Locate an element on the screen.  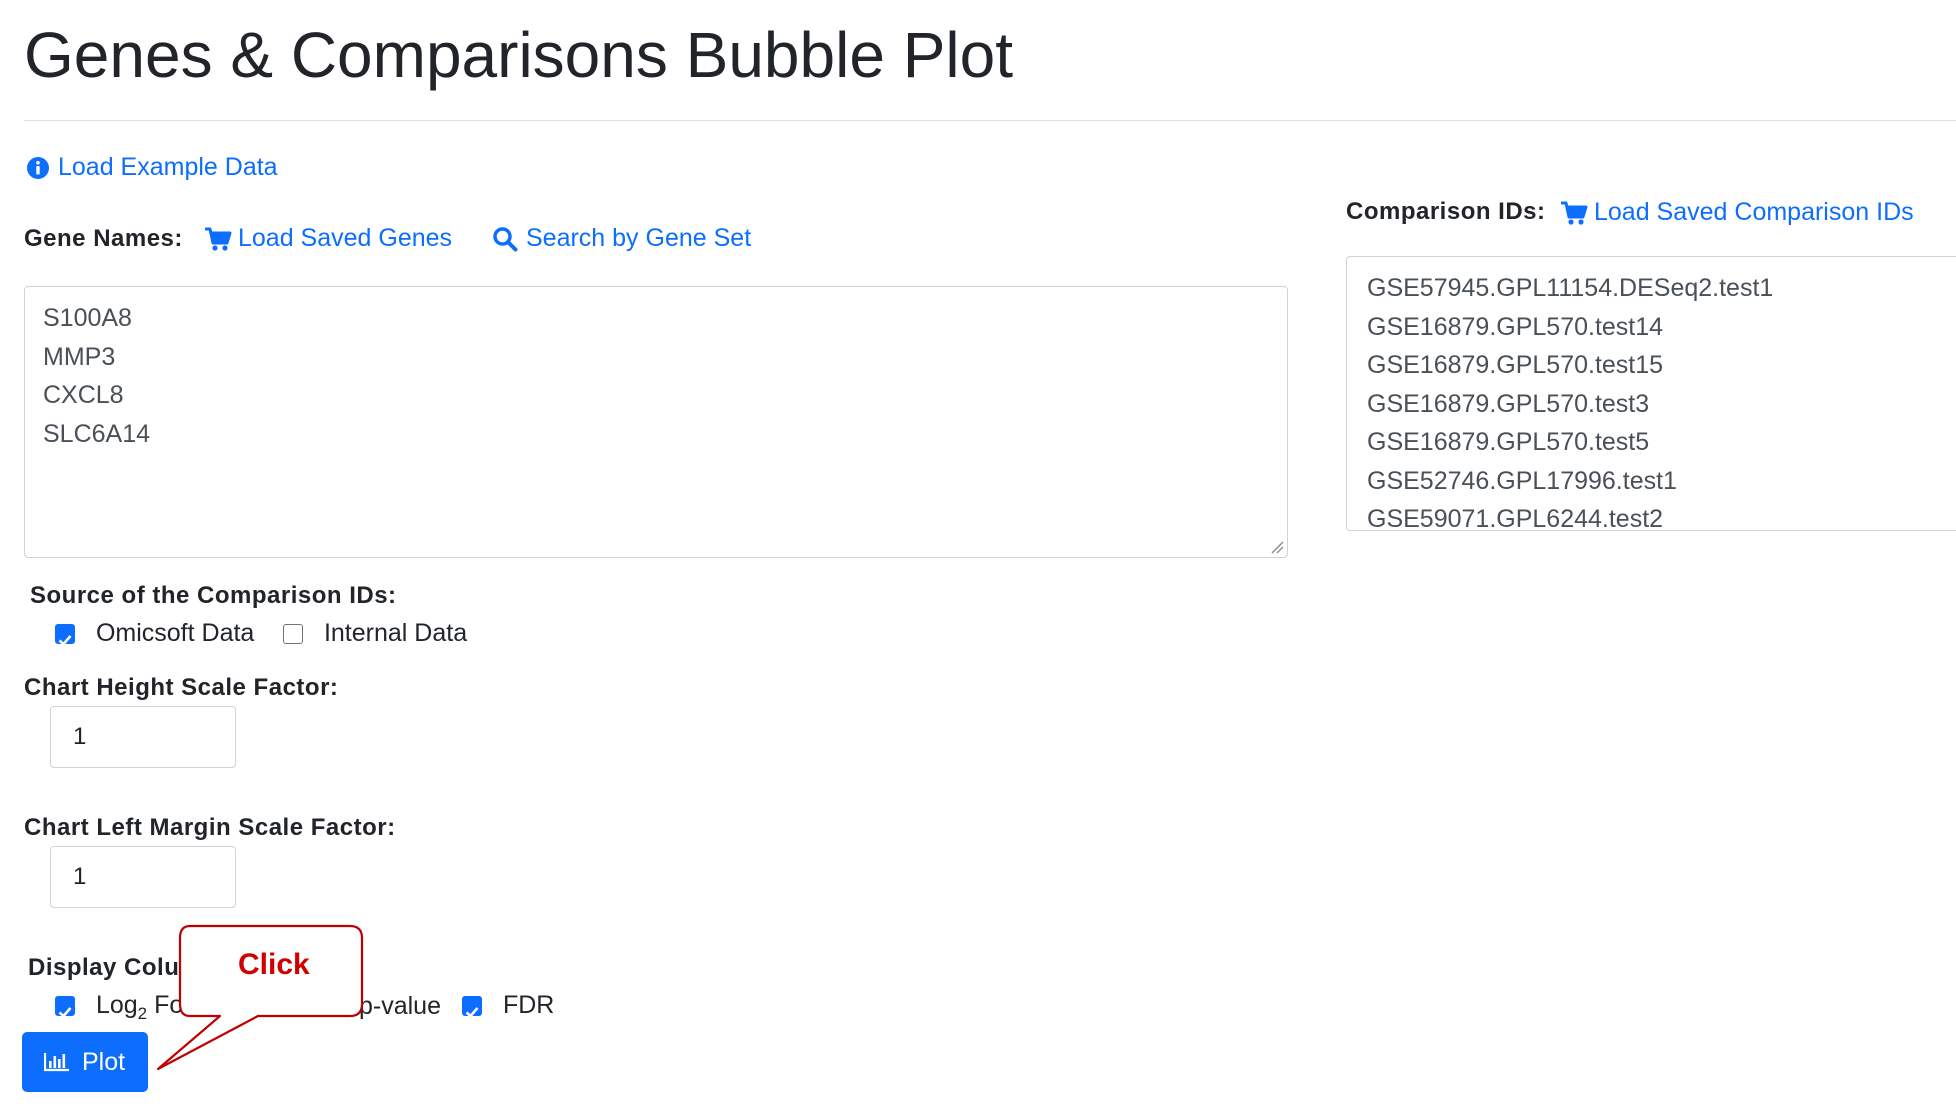
omicsoft-option: Omicsoft Data is located at coordinates (154, 633).